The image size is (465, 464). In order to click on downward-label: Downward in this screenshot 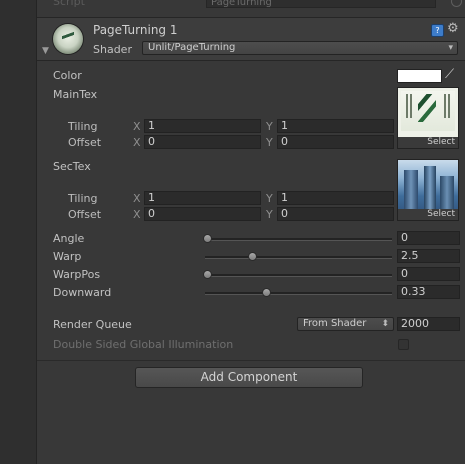, I will do `click(82, 292)`.